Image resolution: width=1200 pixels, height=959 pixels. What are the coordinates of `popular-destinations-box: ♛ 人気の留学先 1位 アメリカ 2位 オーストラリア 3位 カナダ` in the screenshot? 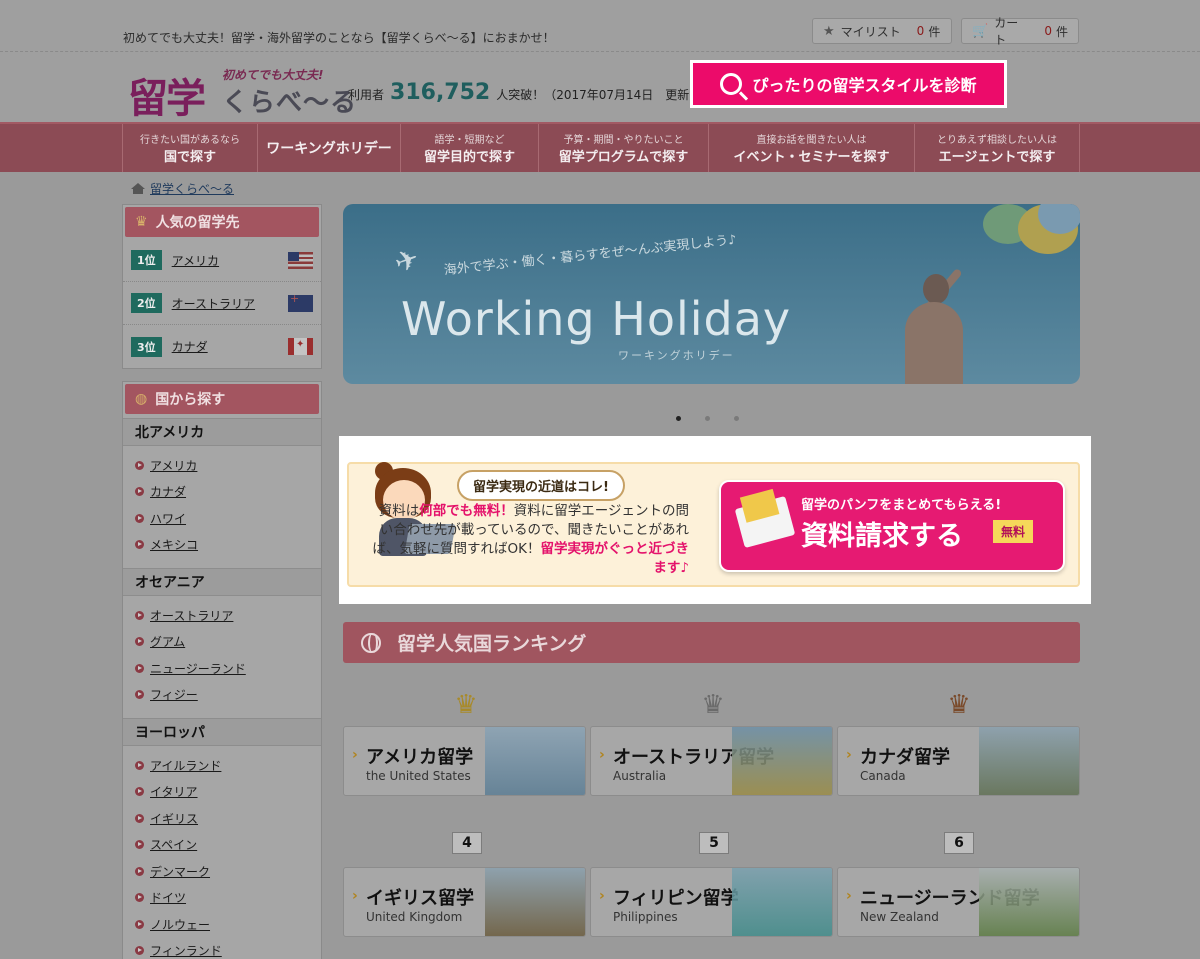 It's located at (222, 286).